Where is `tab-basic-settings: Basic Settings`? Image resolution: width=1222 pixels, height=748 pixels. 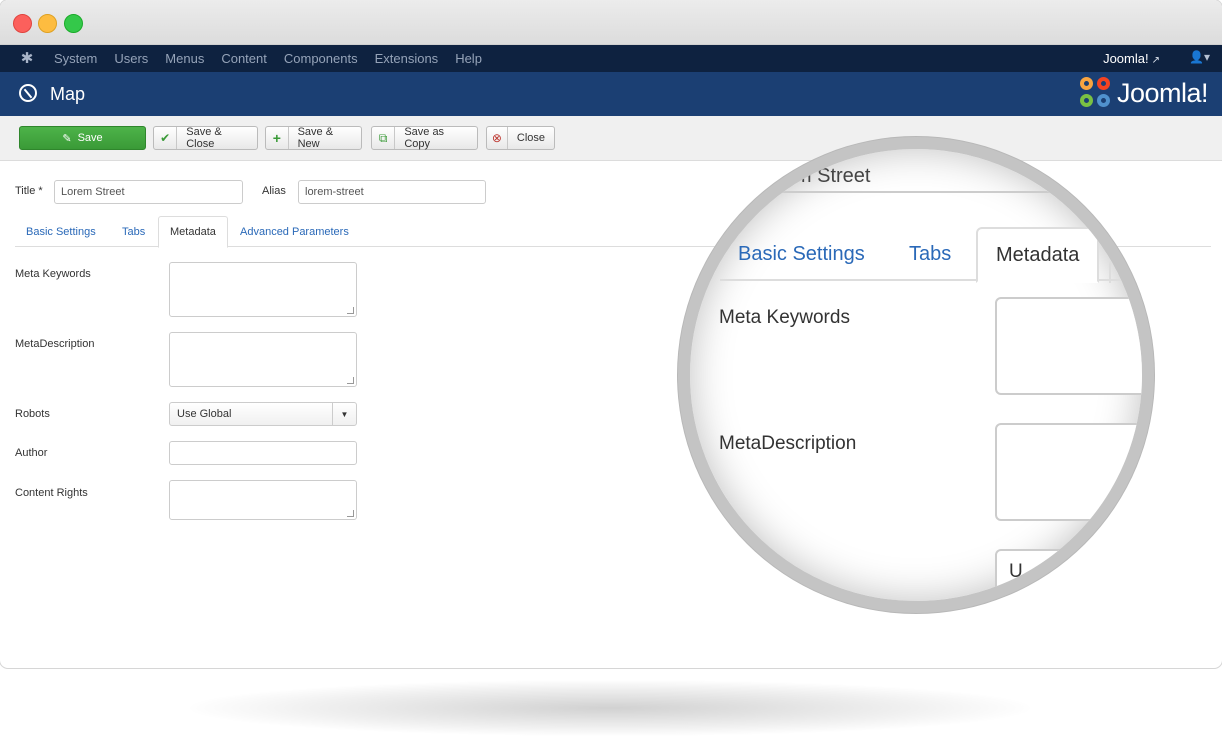
tab-basic-settings: Basic Settings is located at coordinates (61, 231).